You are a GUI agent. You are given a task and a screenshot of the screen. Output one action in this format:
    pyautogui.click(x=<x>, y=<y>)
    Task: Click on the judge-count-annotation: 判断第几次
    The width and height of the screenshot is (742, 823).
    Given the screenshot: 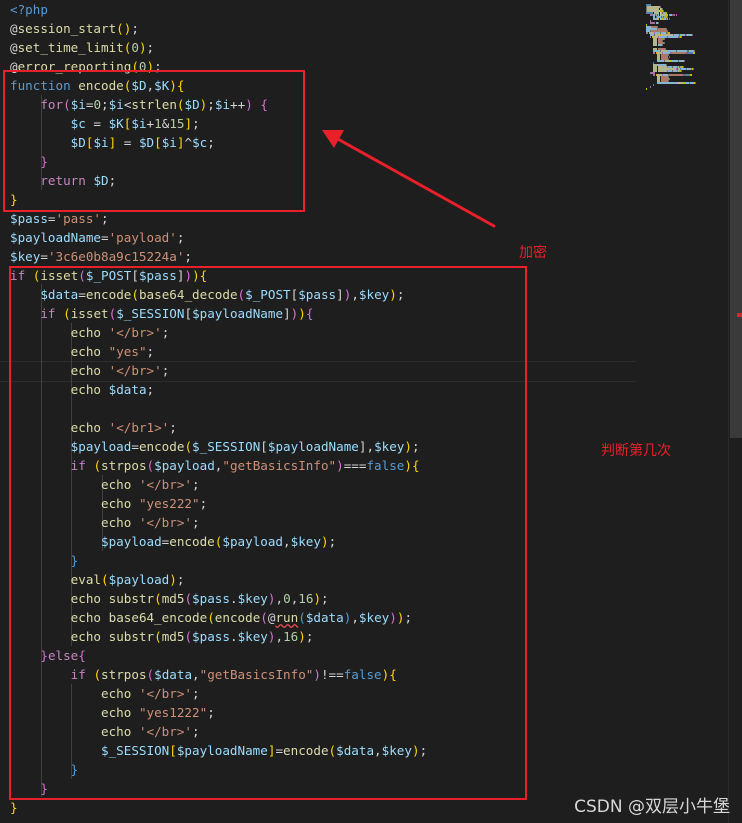 What is the action you would take?
    pyautogui.click(x=636, y=451)
    